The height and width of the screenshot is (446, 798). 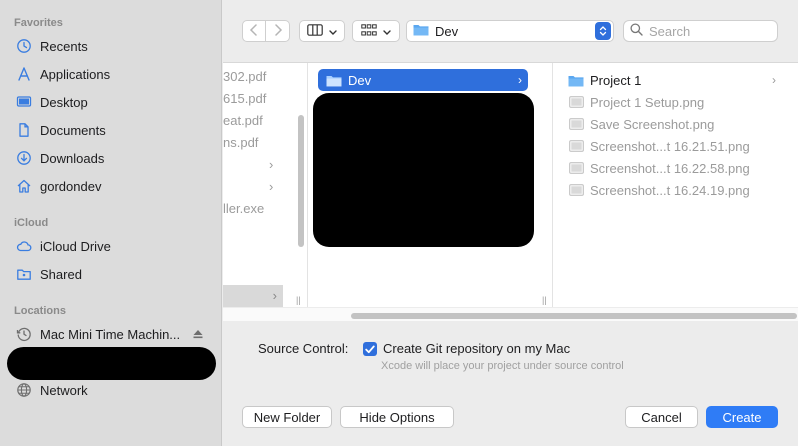 What do you see at coordinates (111, 158) in the screenshot?
I see `sidebar-item-downloads: Downloads` at bounding box center [111, 158].